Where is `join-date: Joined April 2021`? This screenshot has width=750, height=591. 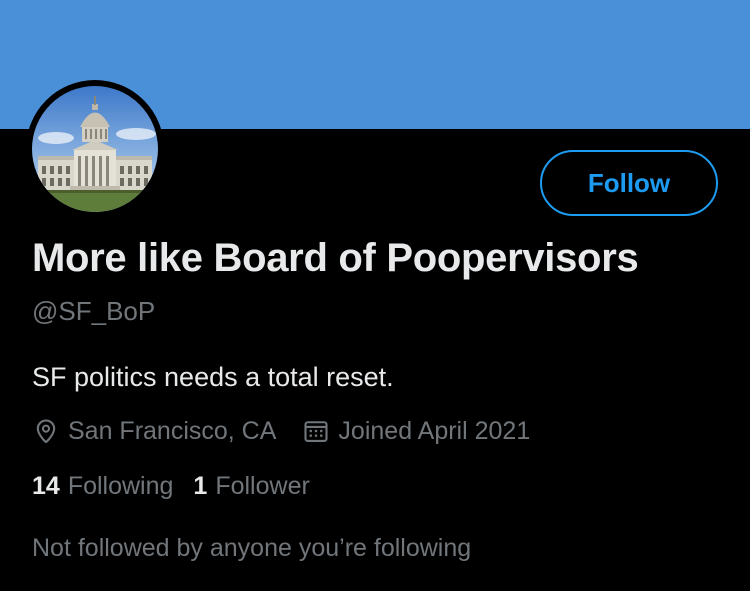 join-date: Joined April 2021 is located at coordinates (416, 431).